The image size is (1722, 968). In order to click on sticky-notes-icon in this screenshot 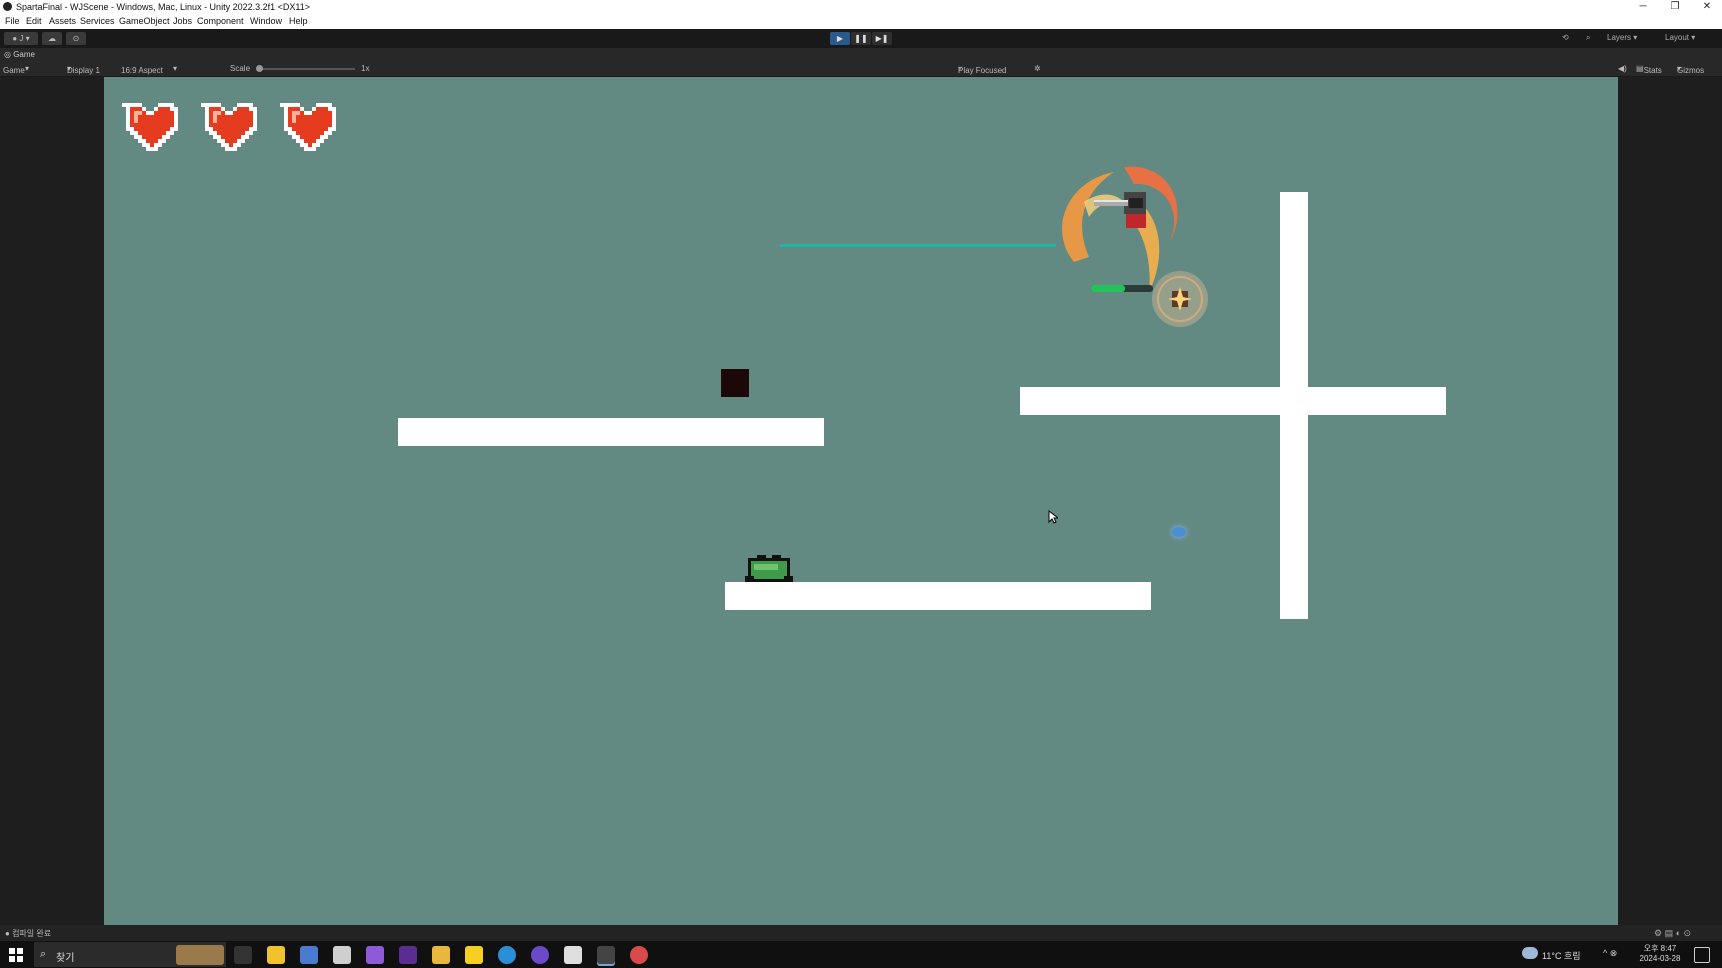, I will do `click(276, 955)`.